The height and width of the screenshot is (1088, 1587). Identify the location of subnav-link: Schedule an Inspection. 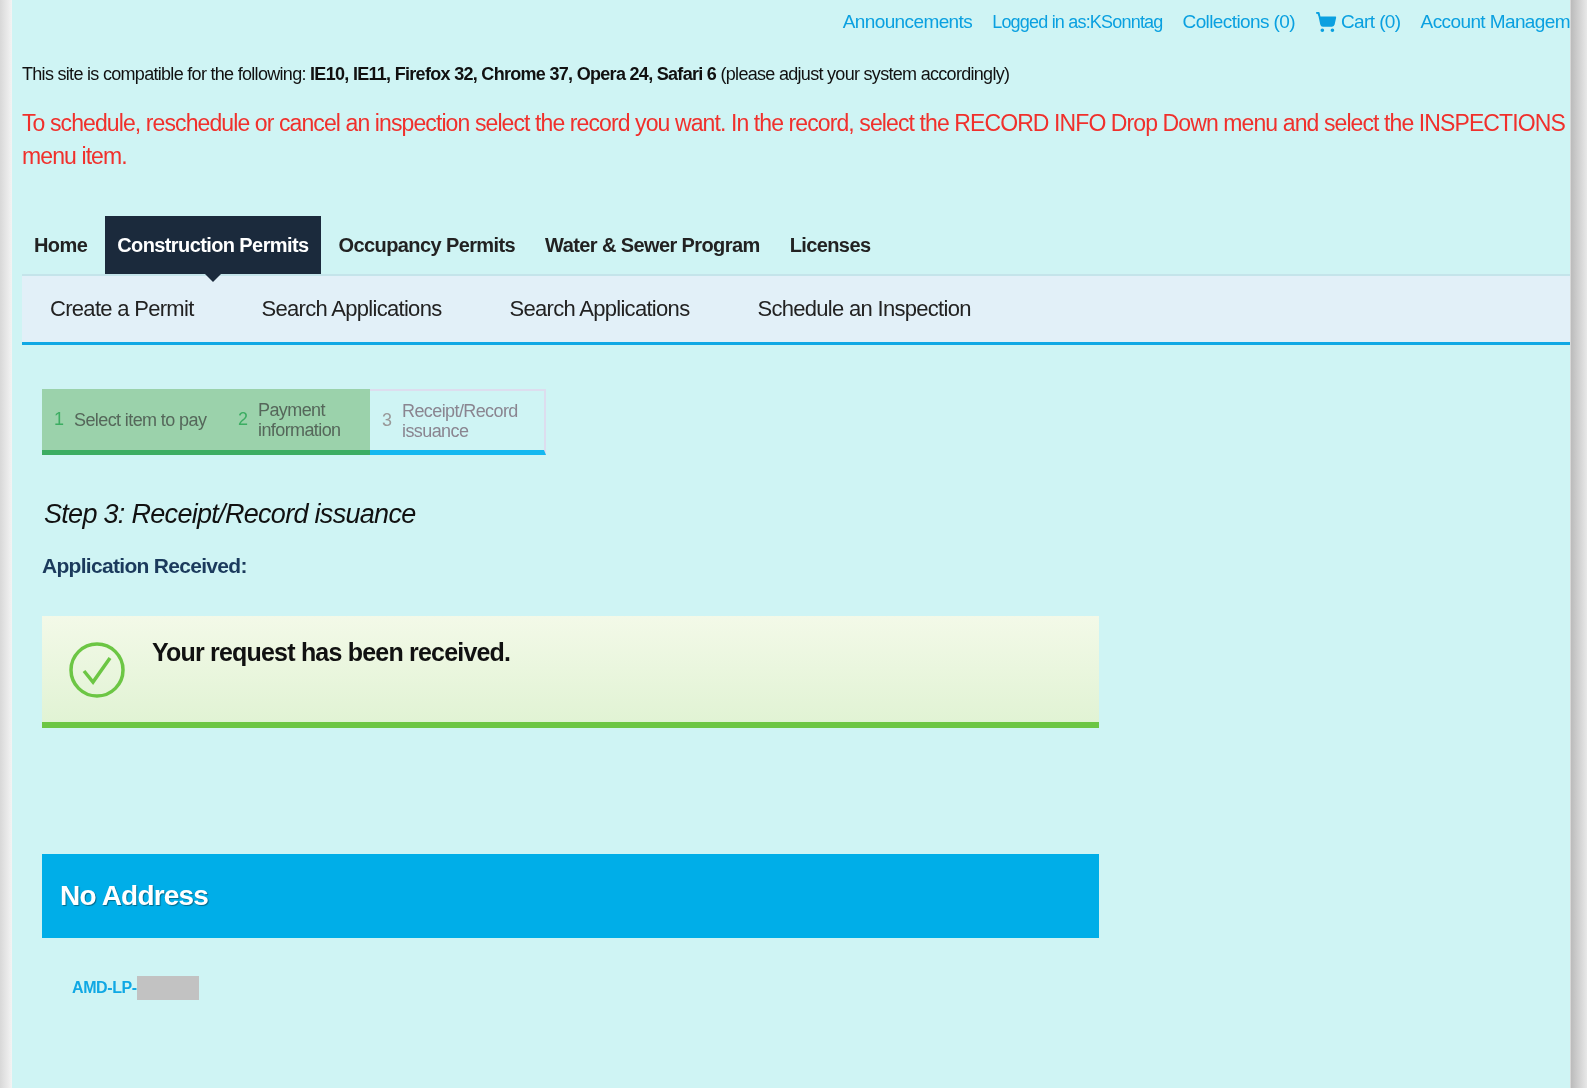
(864, 309).